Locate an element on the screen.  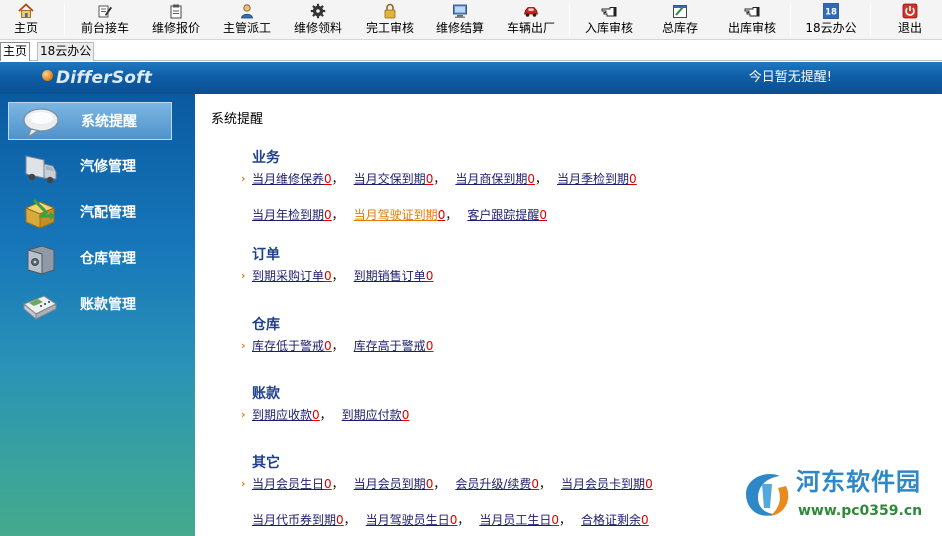
reminder-links: 当月年检到期0， 当月驾驶证到期0， 客户跟踪提醒0 is located at coordinates (399, 215).